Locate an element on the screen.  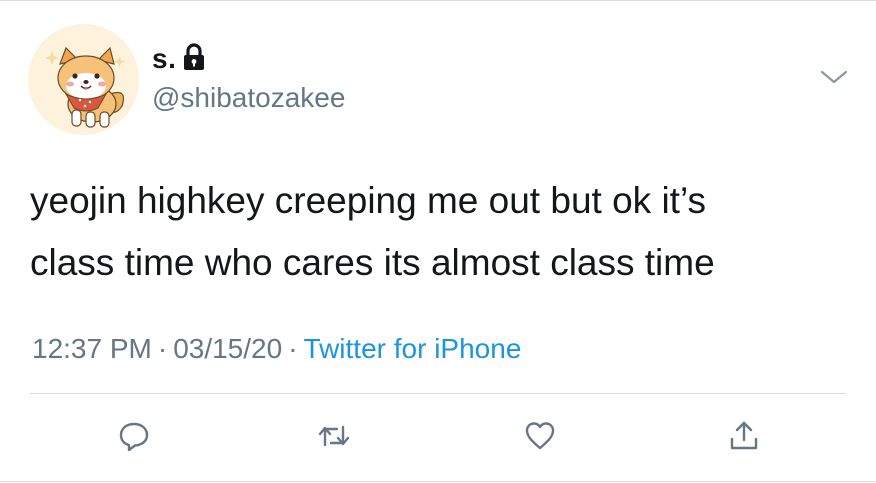
avatar is located at coordinates (83, 79).